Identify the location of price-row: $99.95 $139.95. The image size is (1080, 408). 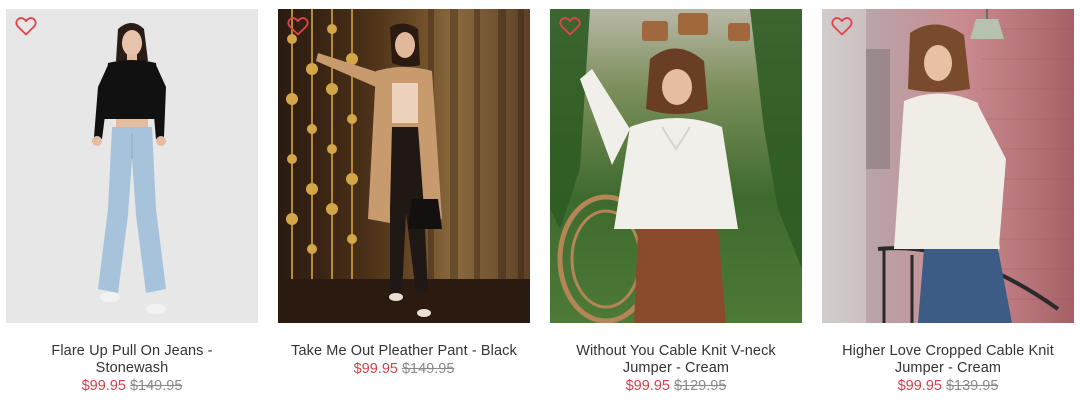
(948, 386).